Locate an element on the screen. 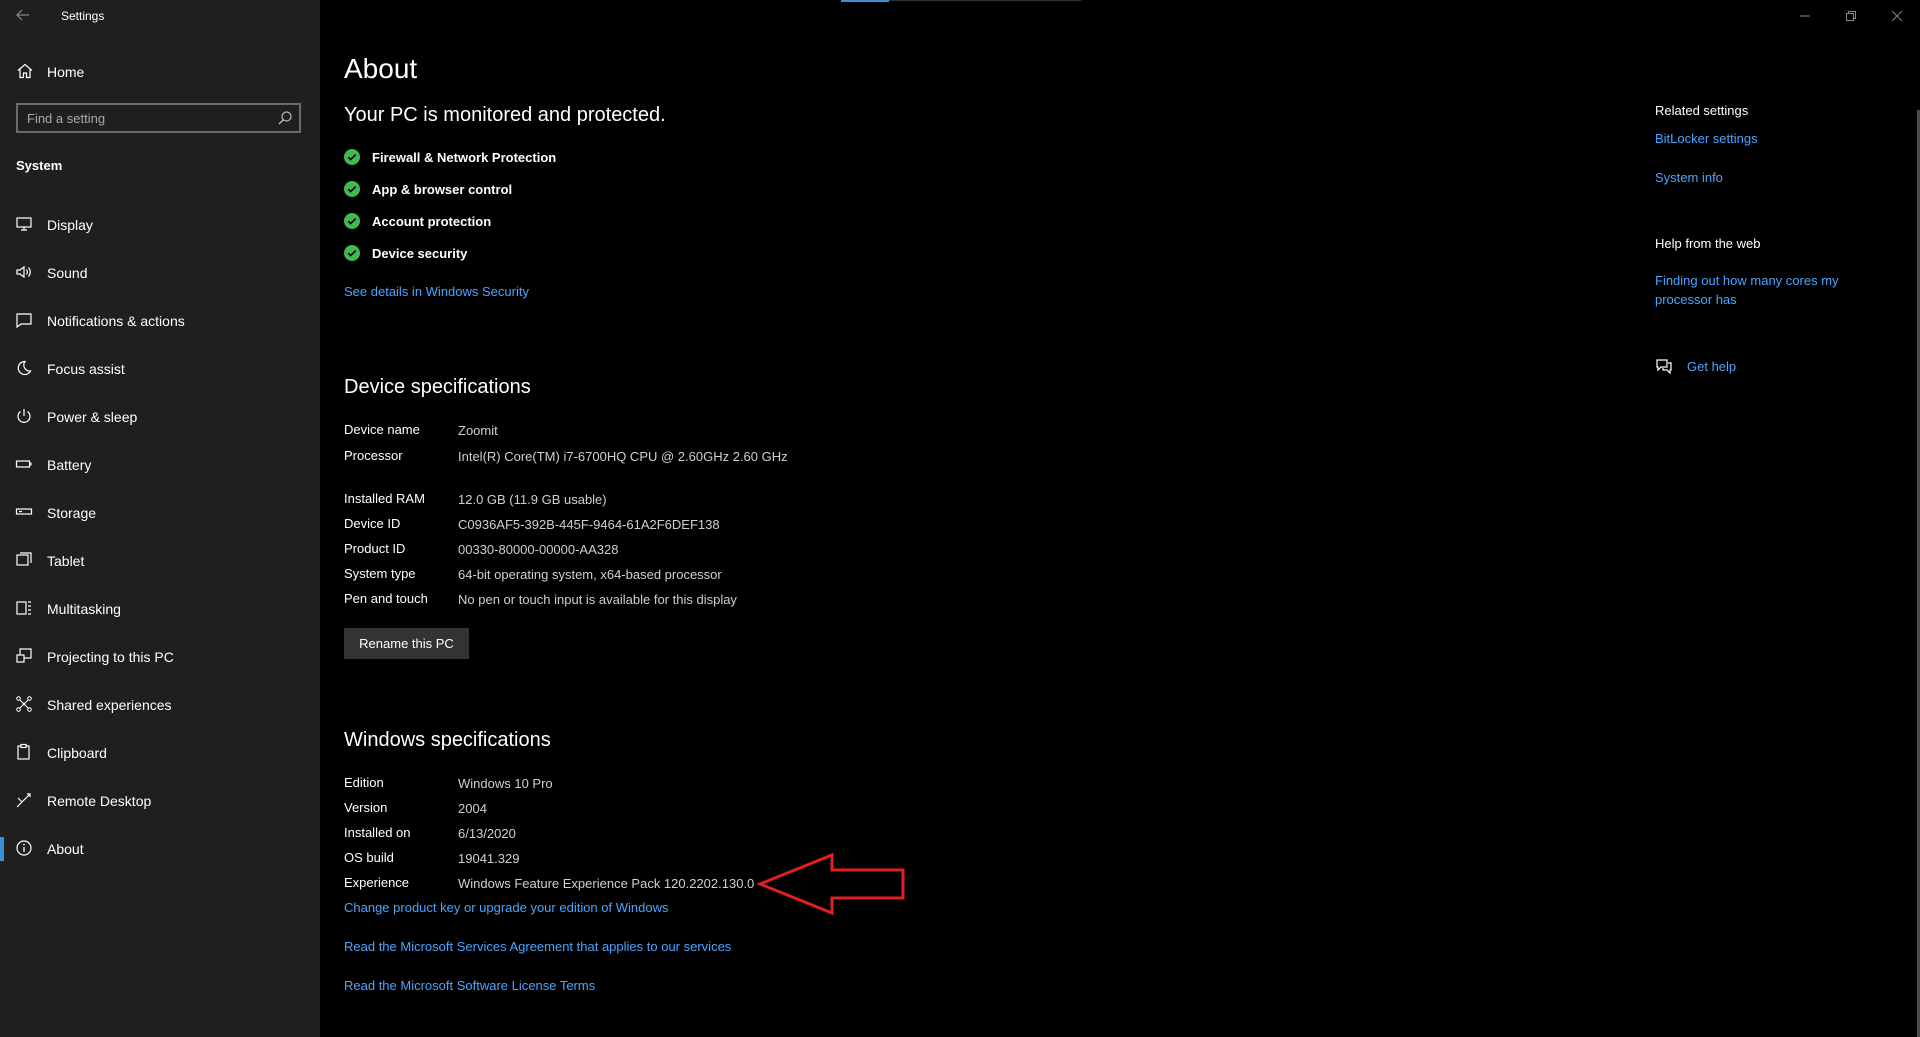 The height and width of the screenshot is (1037, 1920). shared-icon is located at coordinates (24, 704).